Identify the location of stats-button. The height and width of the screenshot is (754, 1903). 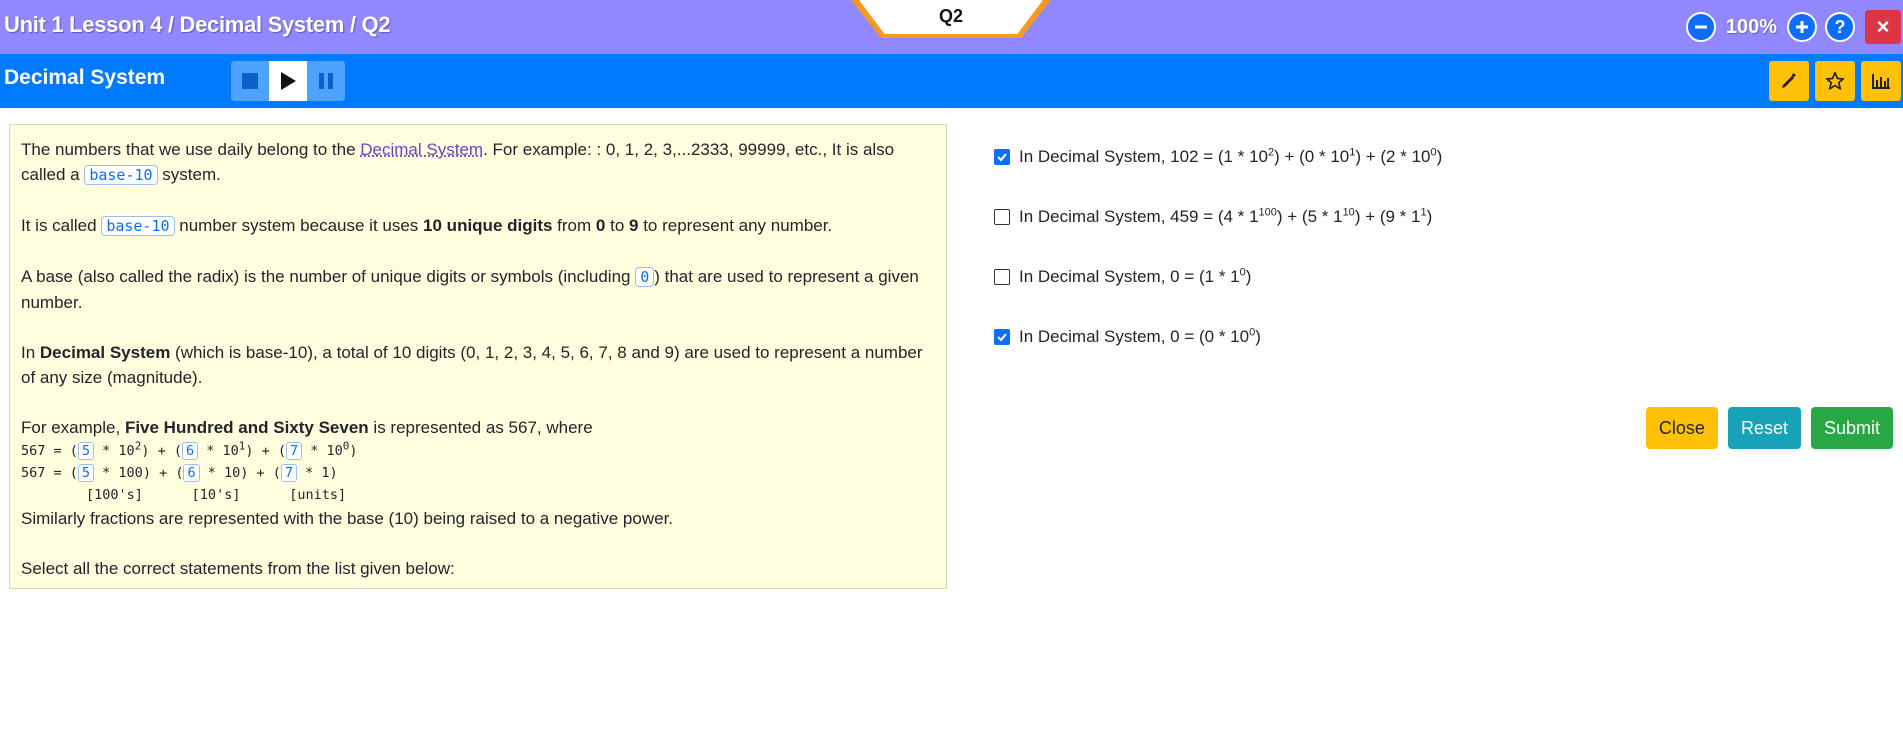
(1881, 81).